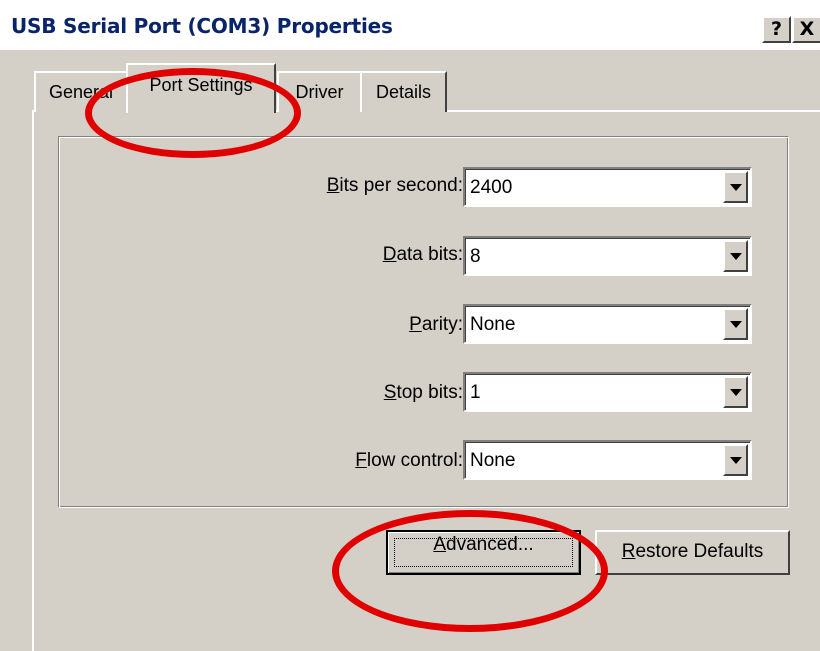  What do you see at coordinates (776, 29) in the screenshot?
I see `help-button: ?` at bounding box center [776, 29].